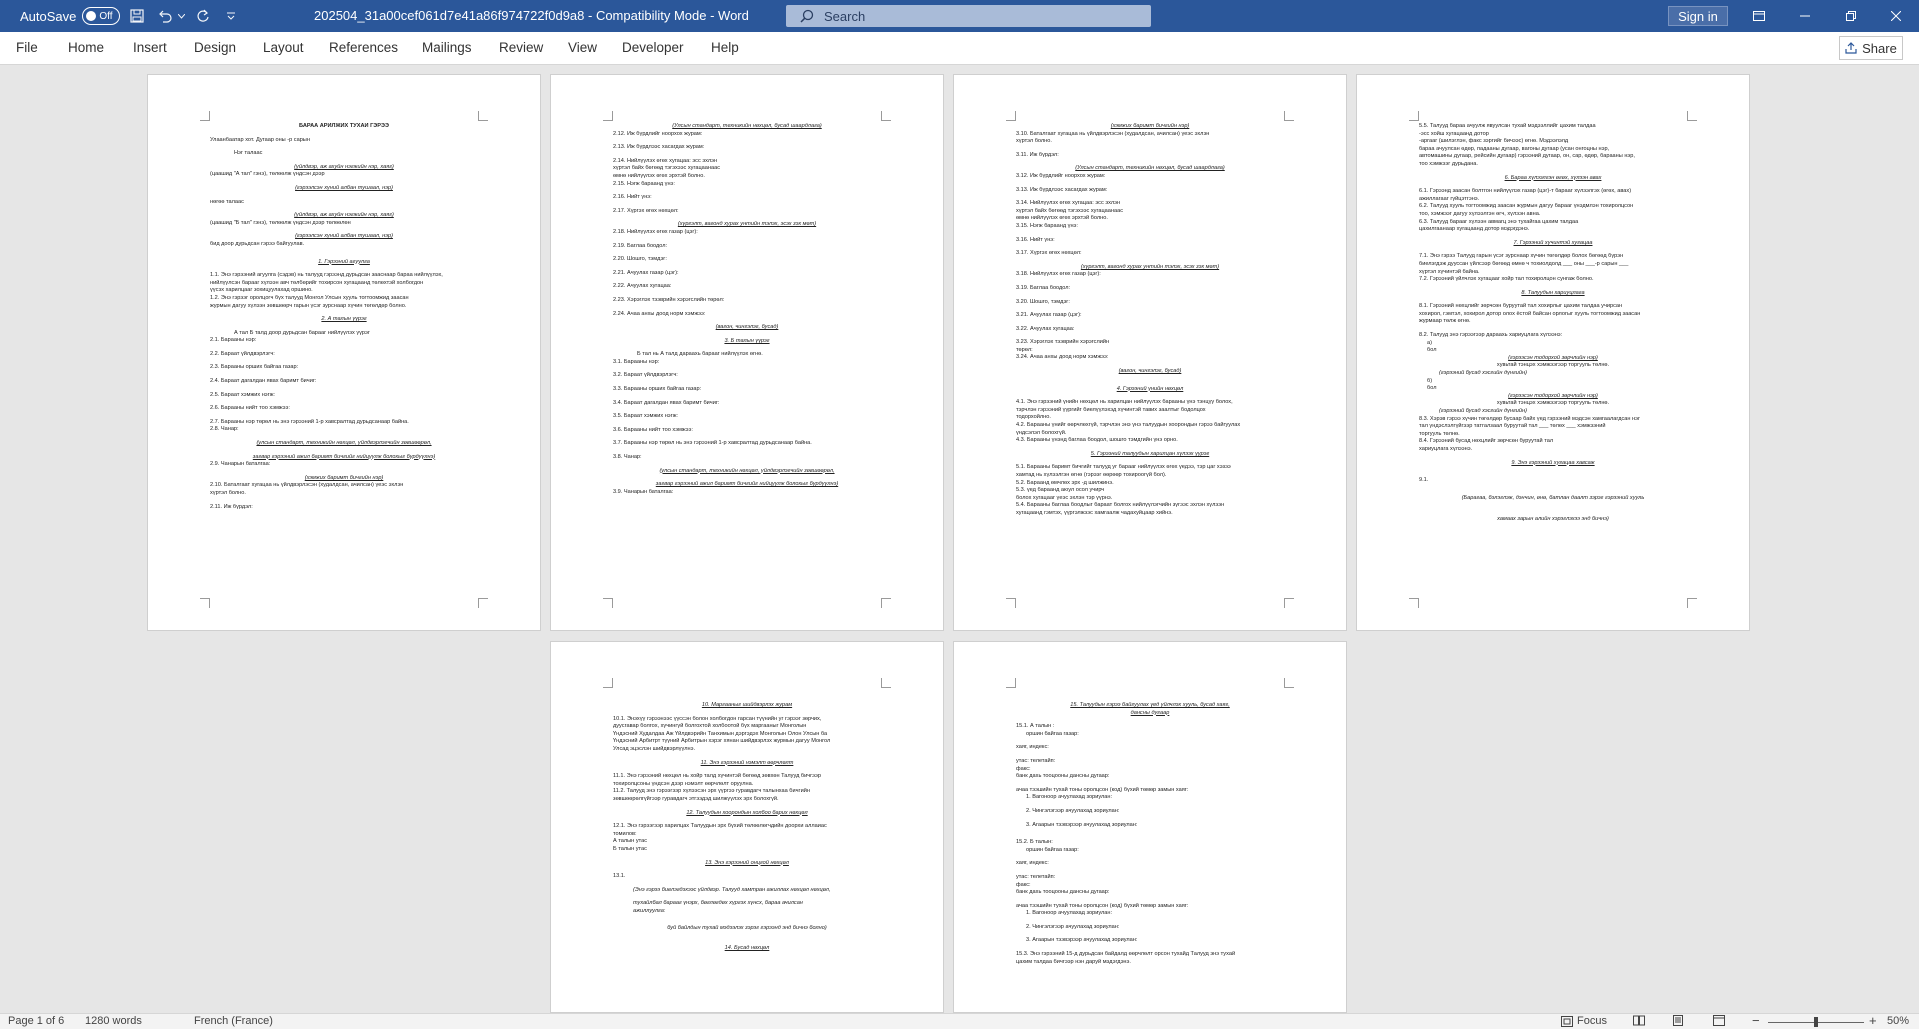 The image size is (1919, 1029). Describe the element at coordinates (1424, 480) in the screenshot. I see `doc-line: 9.1.` at that location.